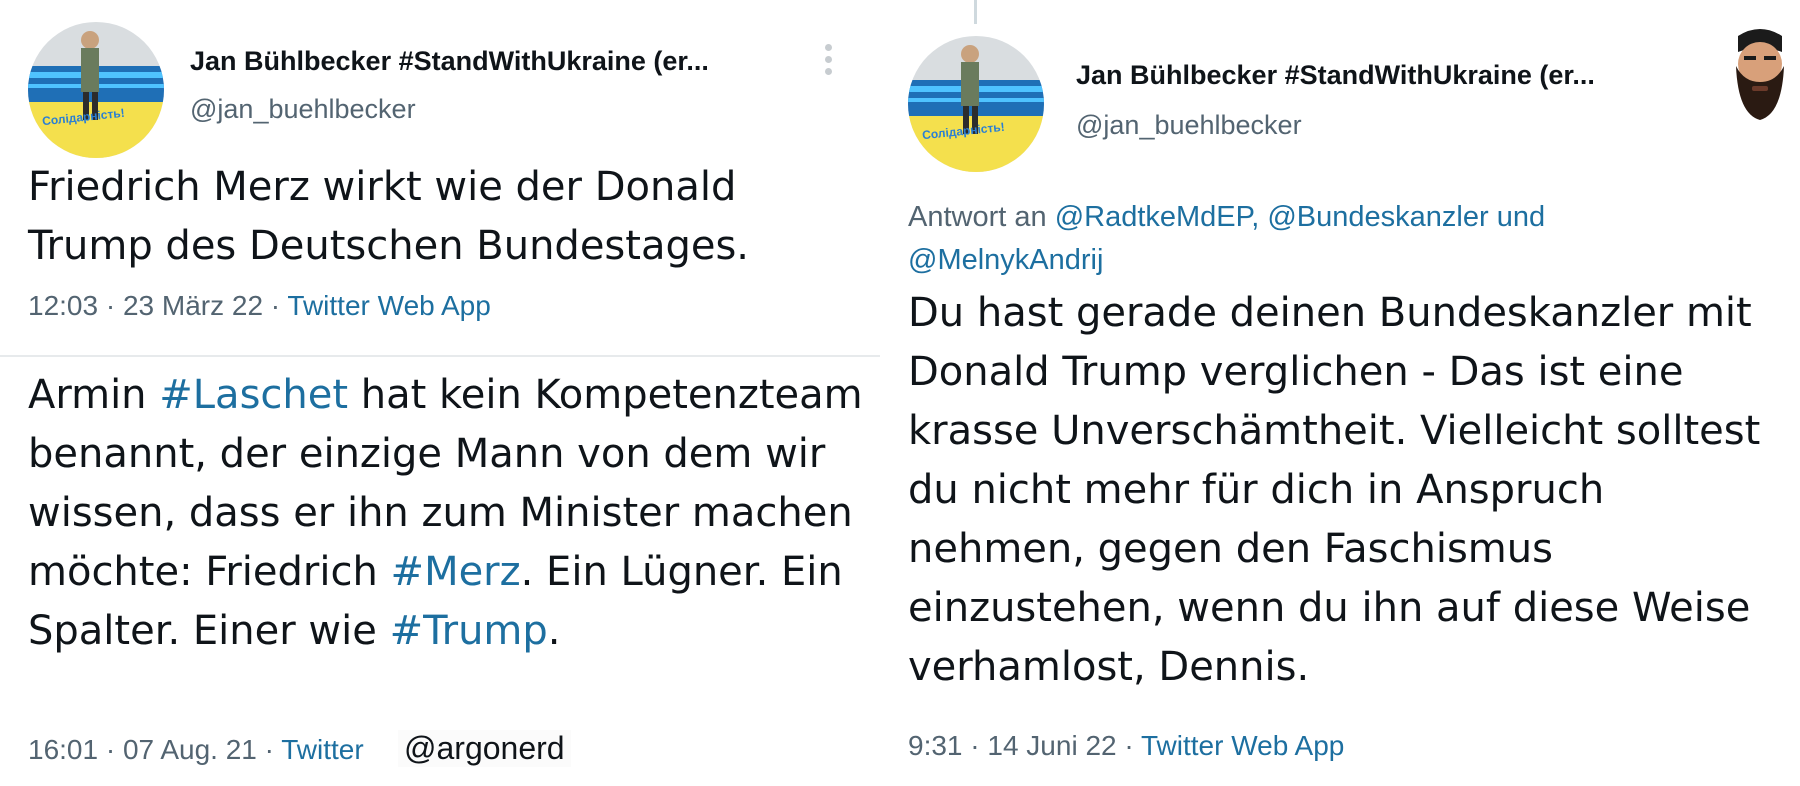 This screenshot has width=1800, height=786. Describe the element at coordinates (456, 572) in the screenshot. I see `hashtag-link: #Merz` at that location.